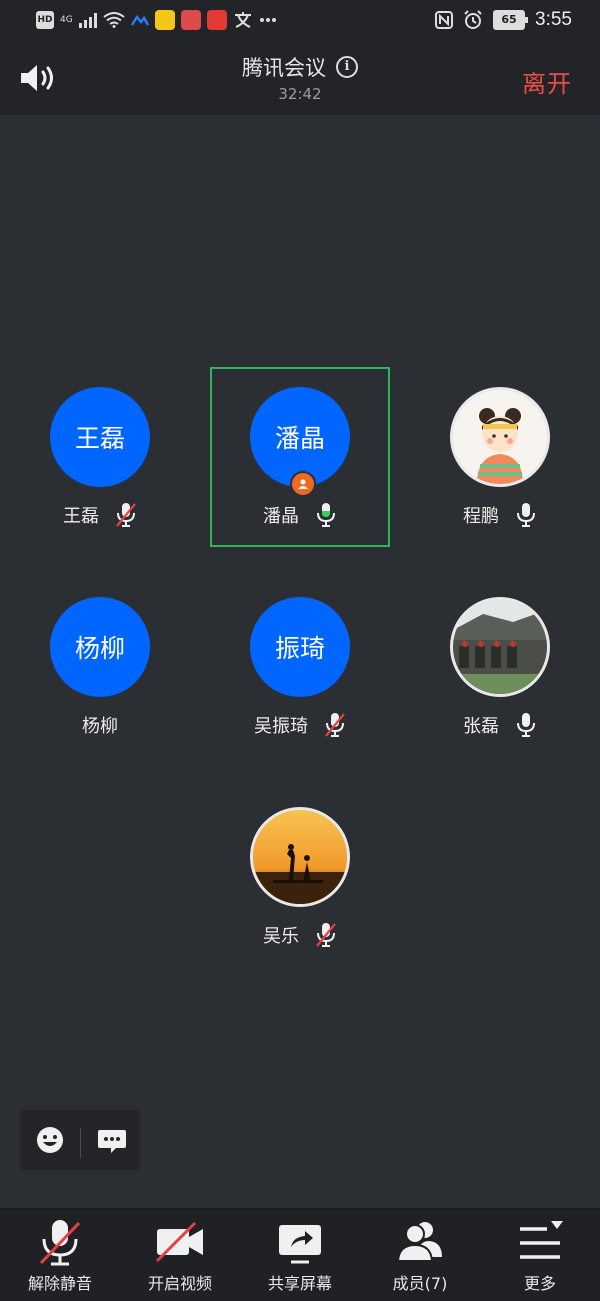 This screenshot has height=1301, width=600. I want to click on nfc-icon, so click(444, 20).